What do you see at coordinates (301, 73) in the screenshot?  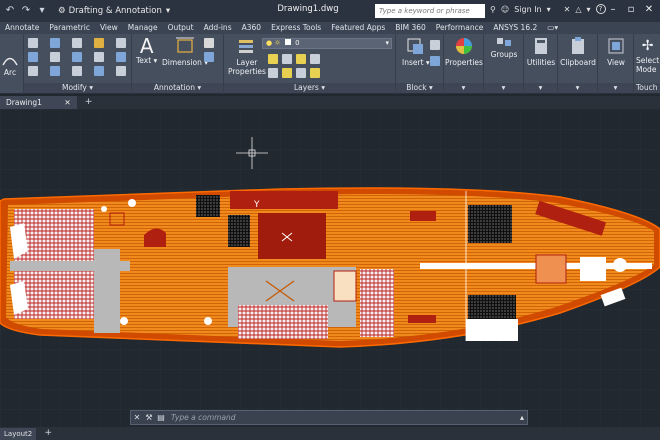 I see `layer-walk-icon` at bounding box center [301, 73].